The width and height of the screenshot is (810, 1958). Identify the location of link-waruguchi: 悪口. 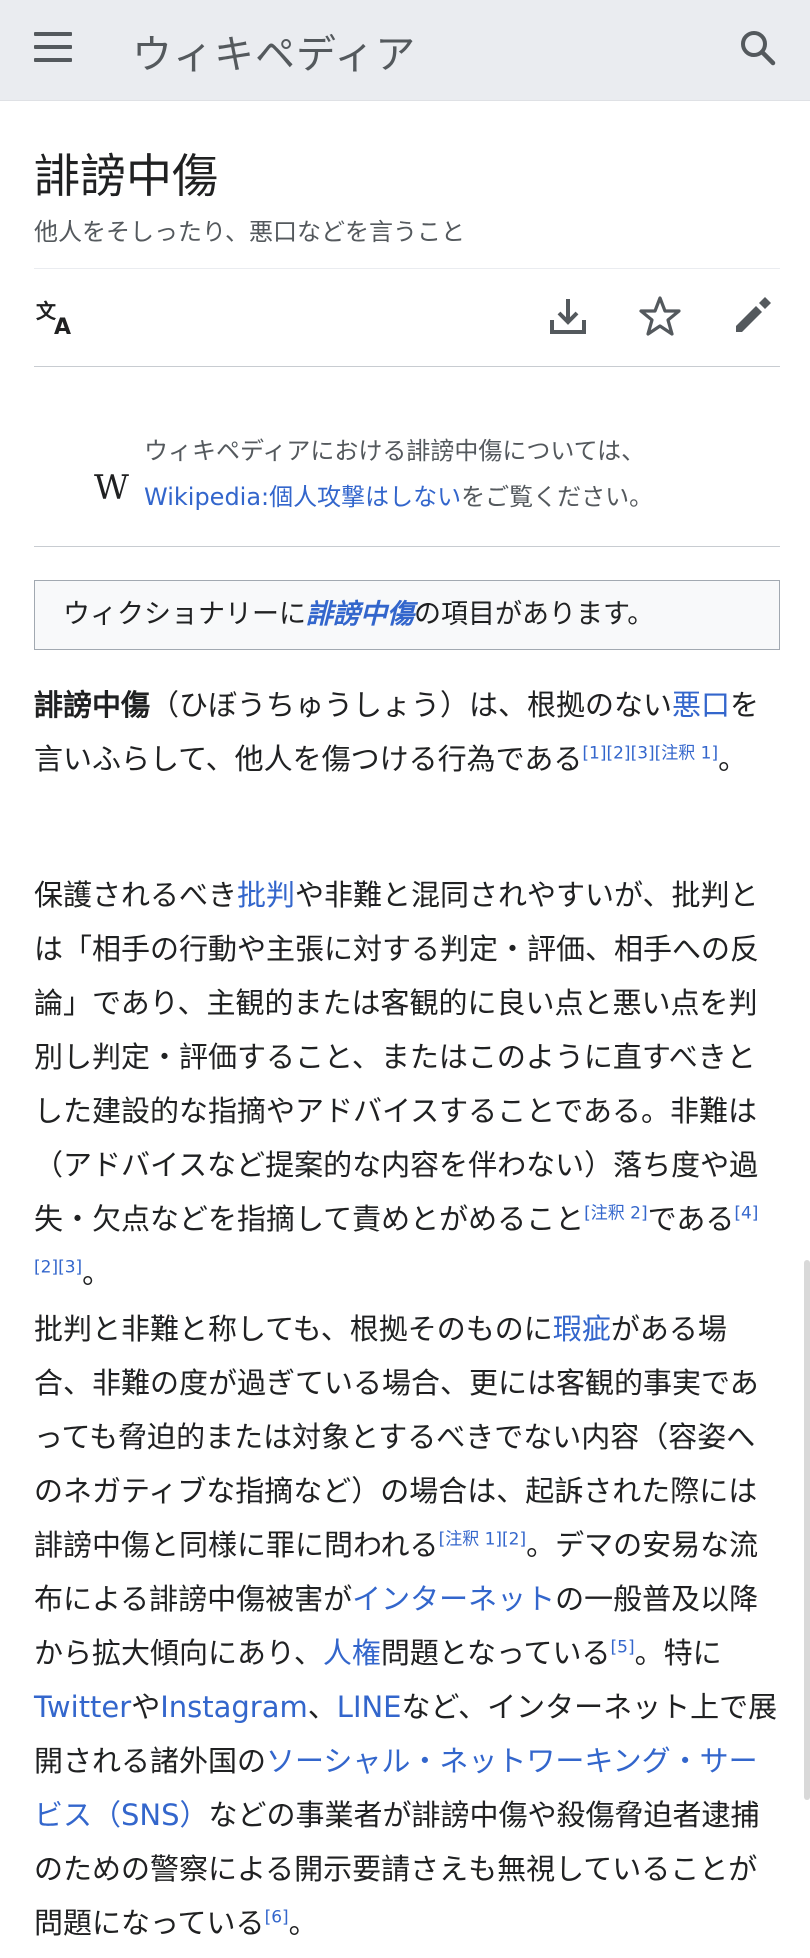
(701, 705).